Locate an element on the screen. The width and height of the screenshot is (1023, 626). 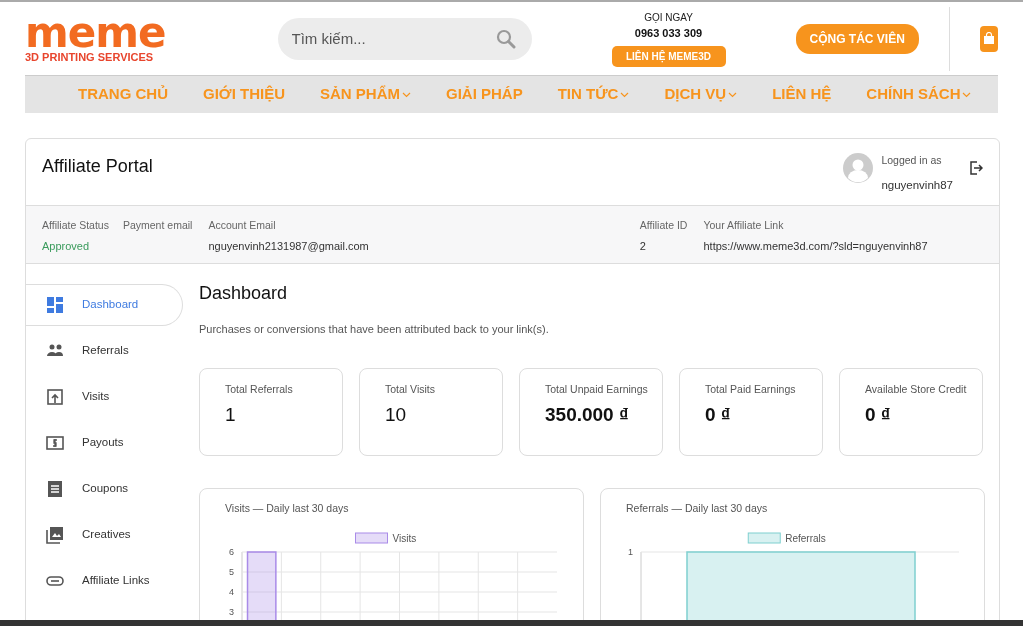
bag-icon is located at coordinates (988, 38).